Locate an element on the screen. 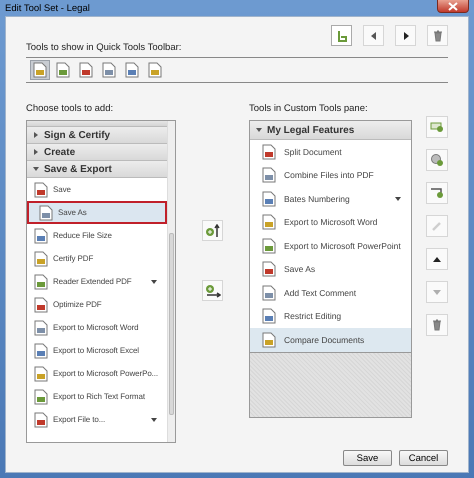 Image resolution: width=474 pixels, height=478 pixels. tool-item: Reader Extended PDF is located at coordinates (97, 281).